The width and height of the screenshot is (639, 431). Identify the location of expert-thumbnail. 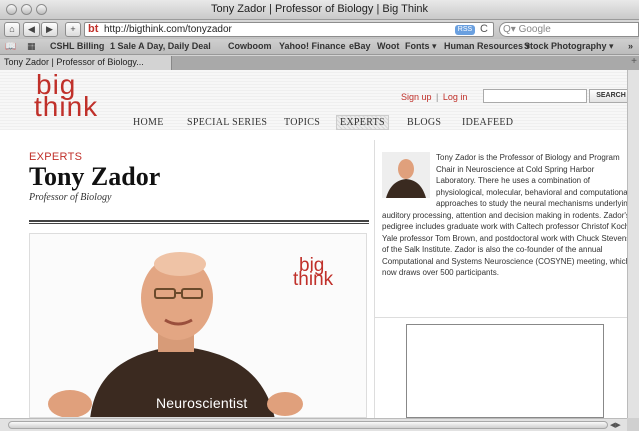
(409, 176).